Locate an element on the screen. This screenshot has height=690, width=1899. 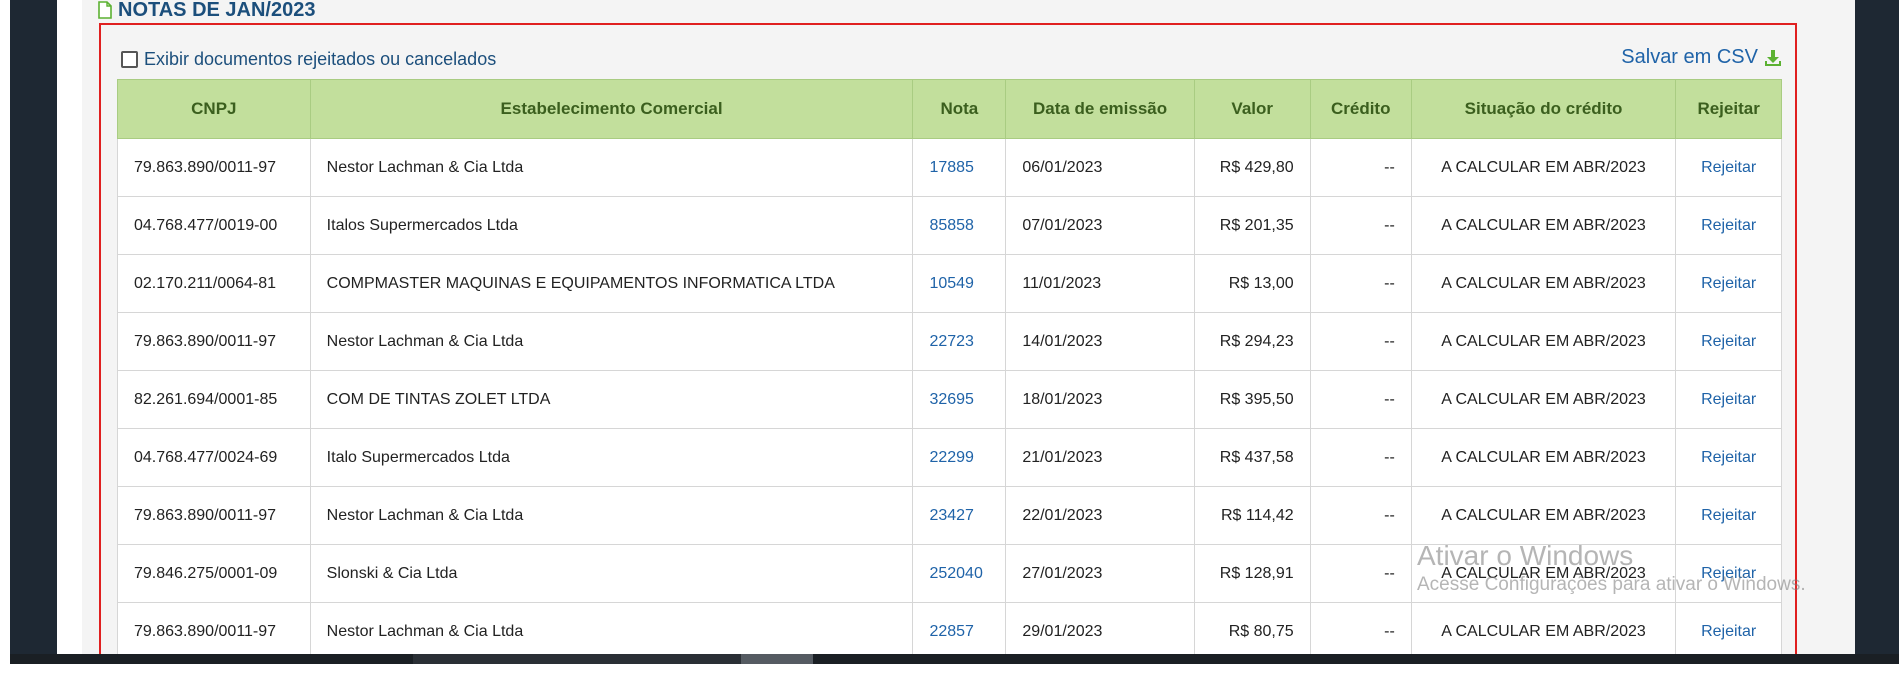
cell-valor: R$ 437,58 is located at coordinates (1252, 457).